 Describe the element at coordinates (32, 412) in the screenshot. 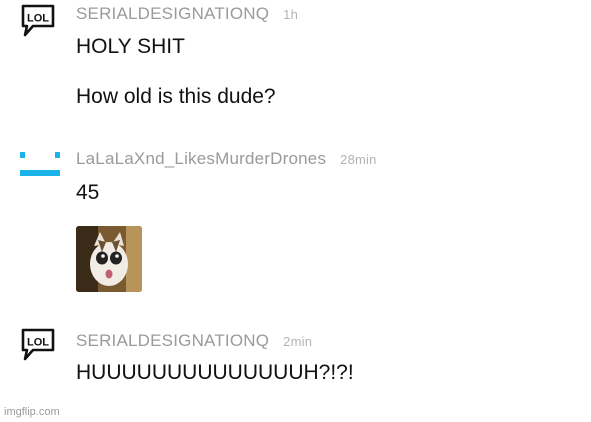

I see `watermark: imgflip.com` at that location.